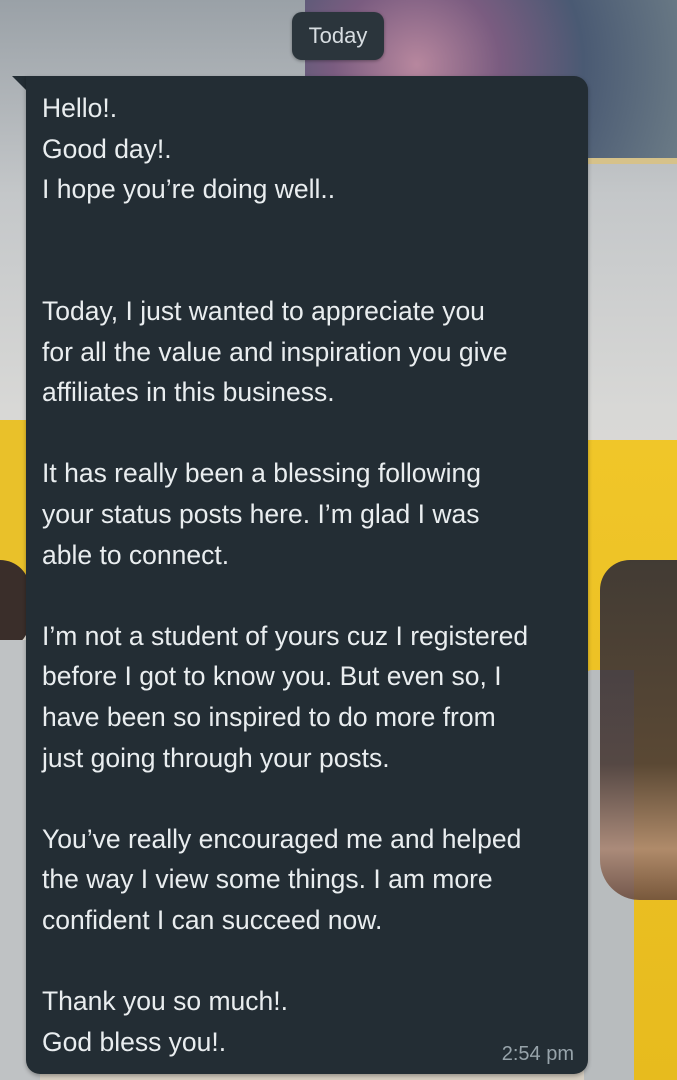 The image size is (677, 1080). What do you see at coordinates (338, 36) in the screenshot?
I see `date-separator: Today` at bounding box center [338, 36].